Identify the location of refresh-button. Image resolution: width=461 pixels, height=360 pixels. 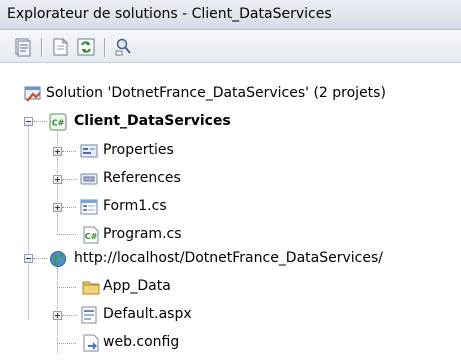
(86, 47).